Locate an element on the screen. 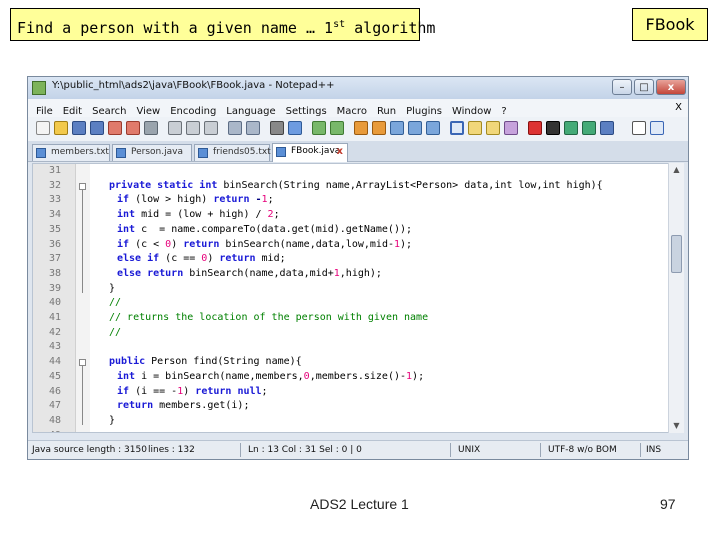 The image size is (720, 540). show-all-chars-icon is located at coordinates (415, 128).